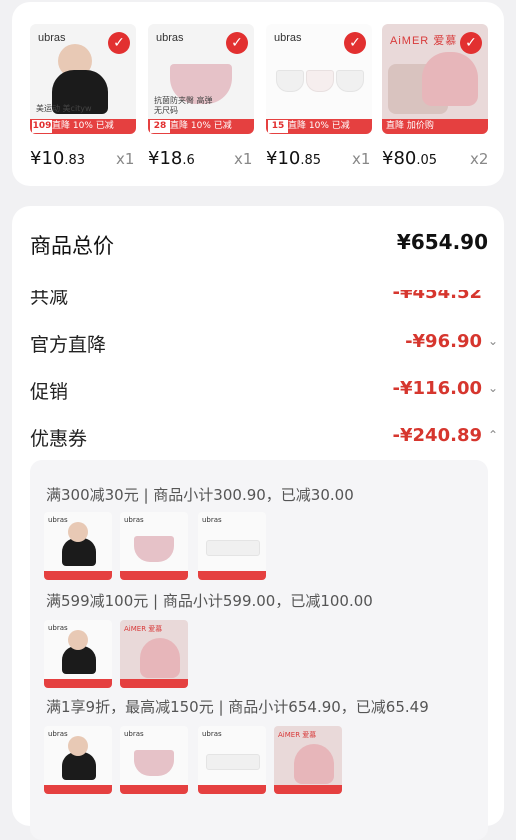  What do you see at coordinates (443, 341) in the screenshot?
I see `official-discount-value: -¥96.90` at bounding box center [443, 341].